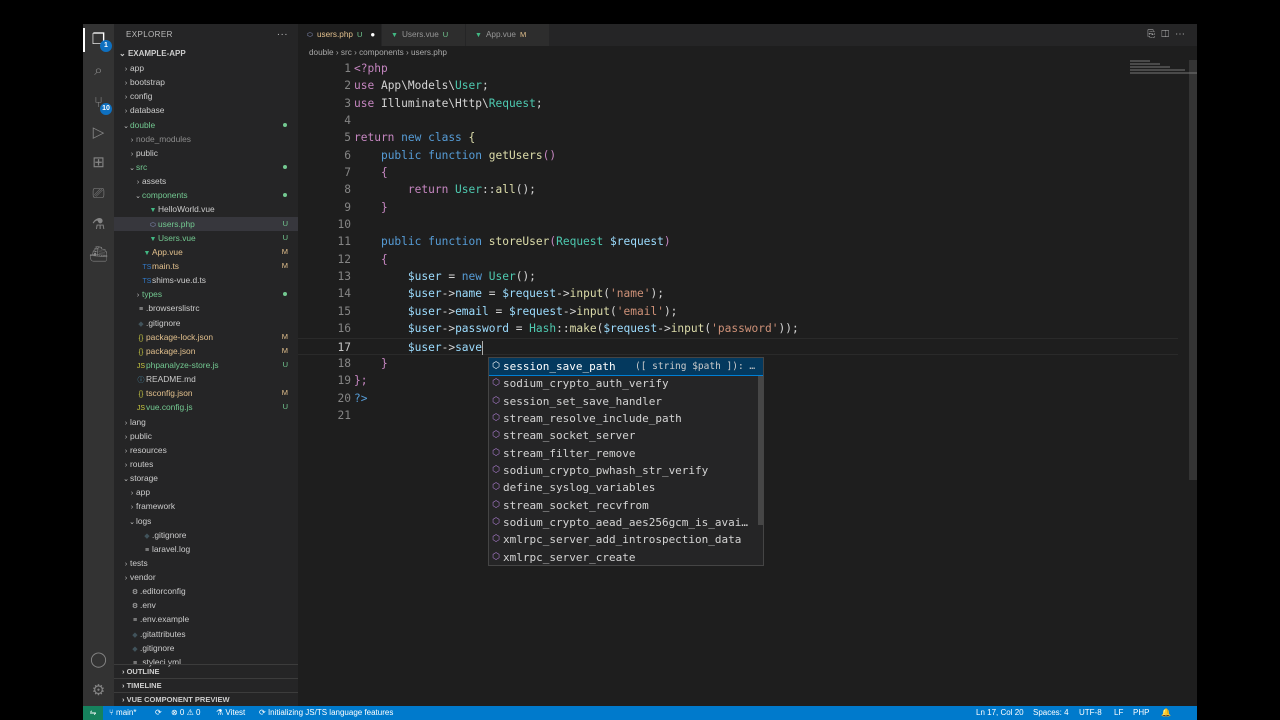 This screenshot has height=720, width=1280. I want to click on code-token: User, so click(468, 190).